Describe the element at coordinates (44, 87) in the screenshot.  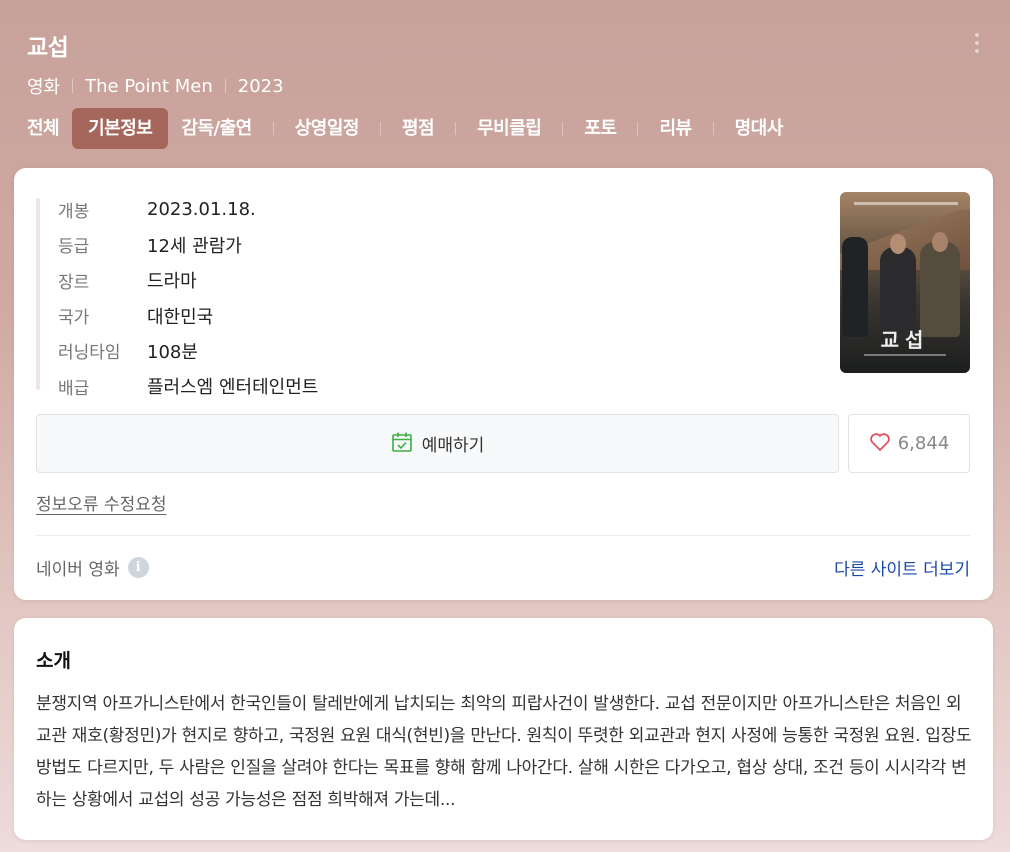
I see `meta-type: 영화` at that location.